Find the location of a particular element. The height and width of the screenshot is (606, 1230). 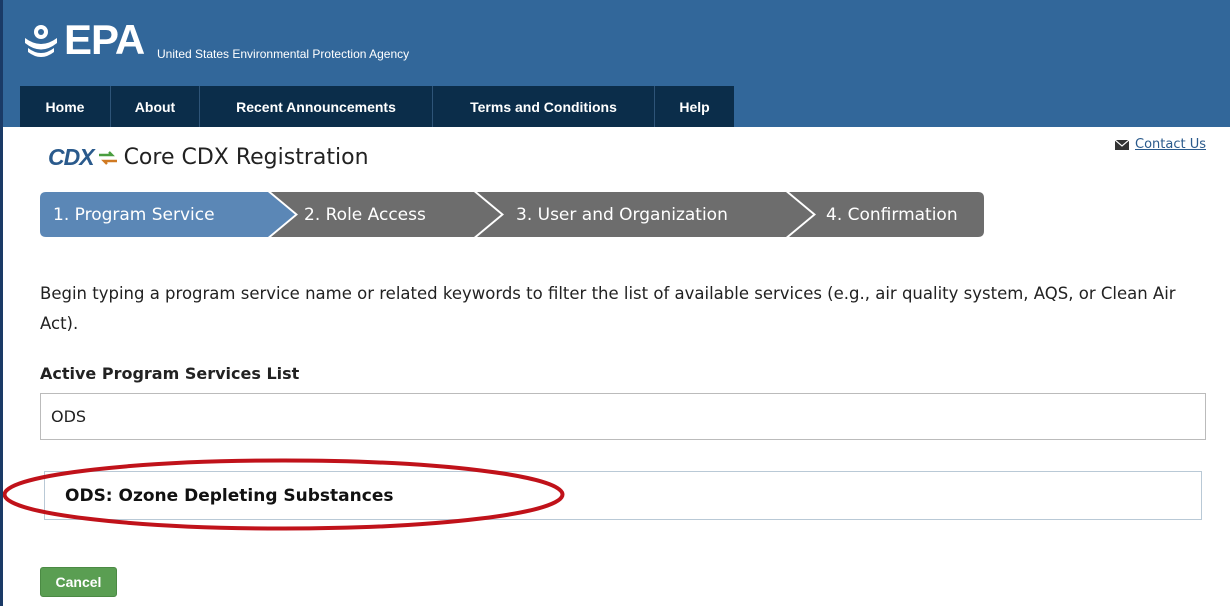

step-role-access: 2. Role Access is located at coordinates (365, 214).